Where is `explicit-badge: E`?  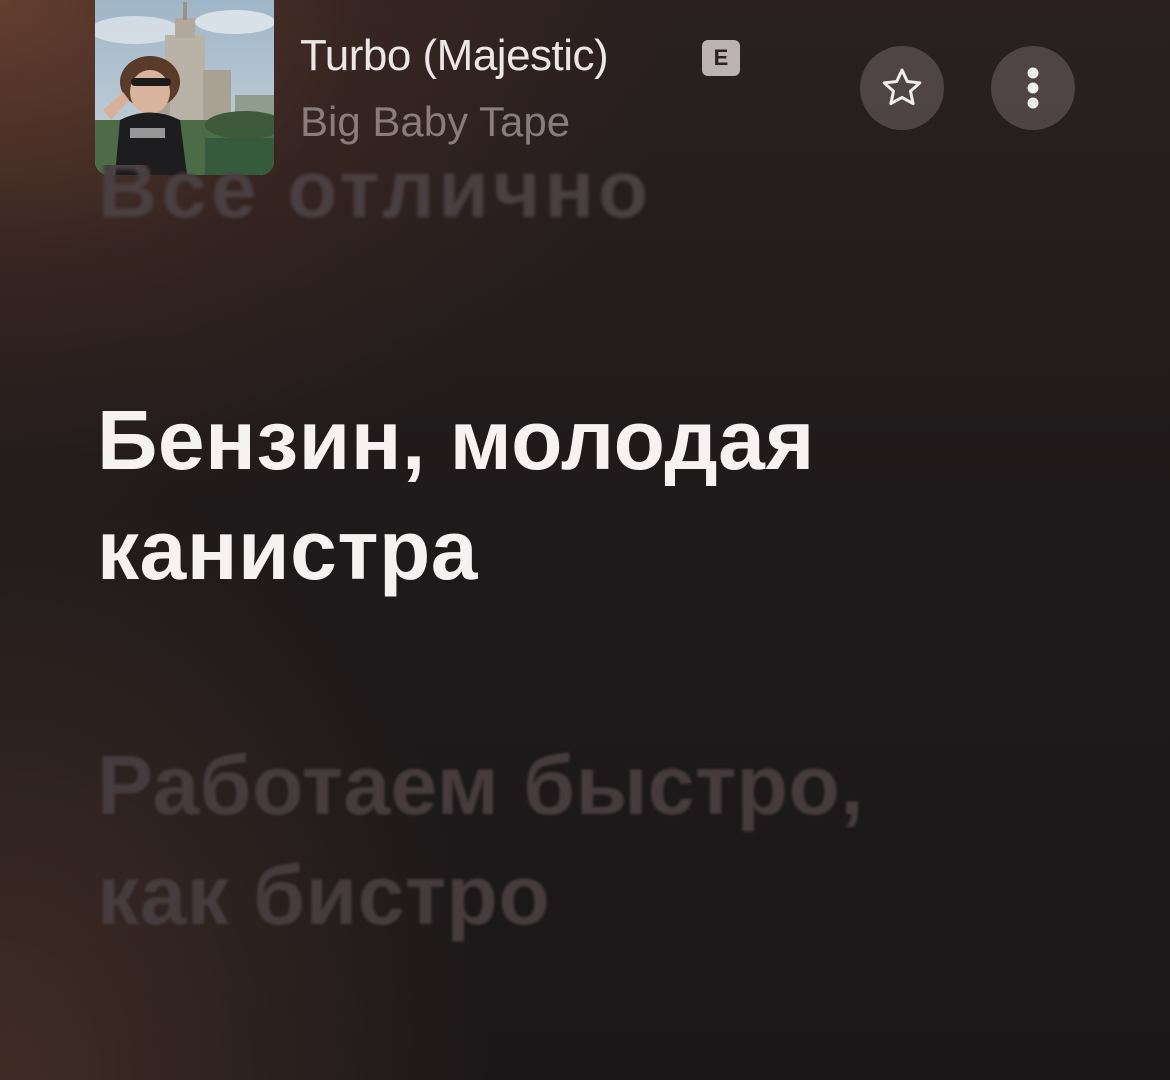 explicit-badge: E is located at coordinates (721, 58).